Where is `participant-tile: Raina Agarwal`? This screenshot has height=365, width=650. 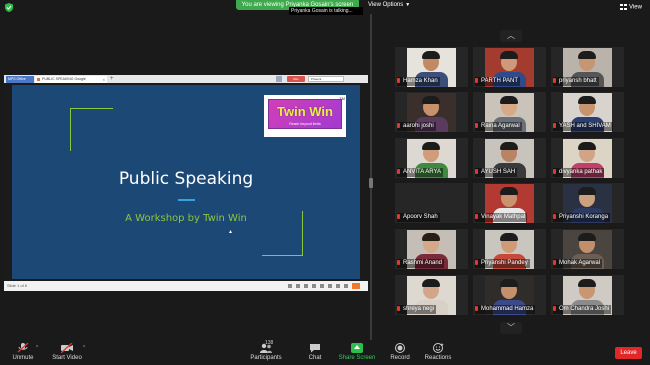
participant-tile: Raina Agarwal is located at coordinates (509, 112).